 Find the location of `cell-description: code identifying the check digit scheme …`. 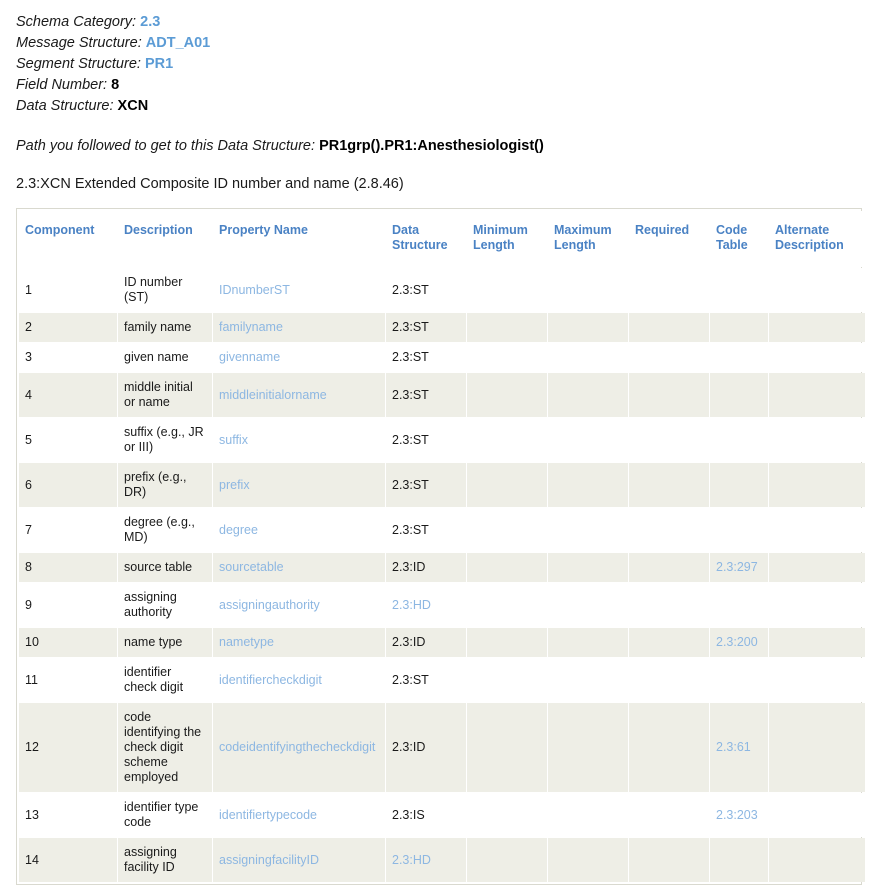

cell-description: code identifying the check digit scheme … is located at coordinates (165, 747).